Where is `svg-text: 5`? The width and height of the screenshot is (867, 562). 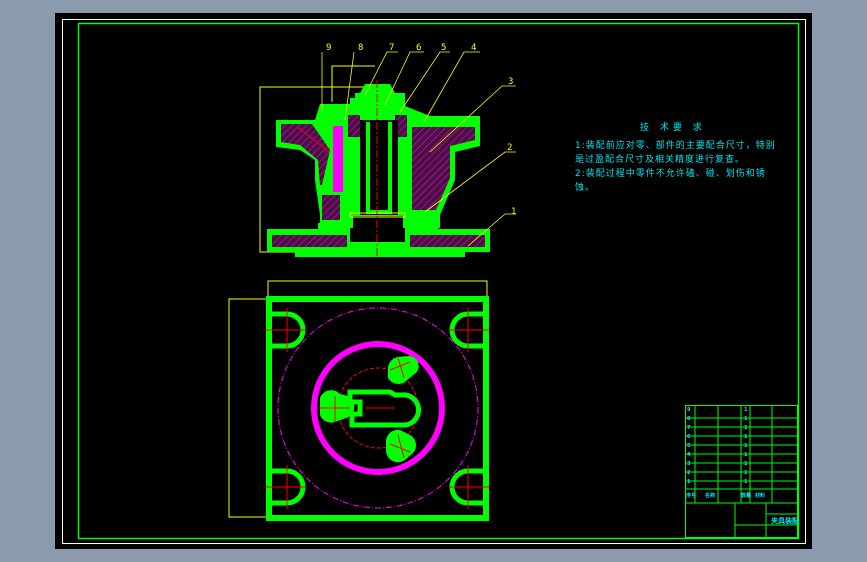 svg-text: 5 is located at coordinates (443, 48).